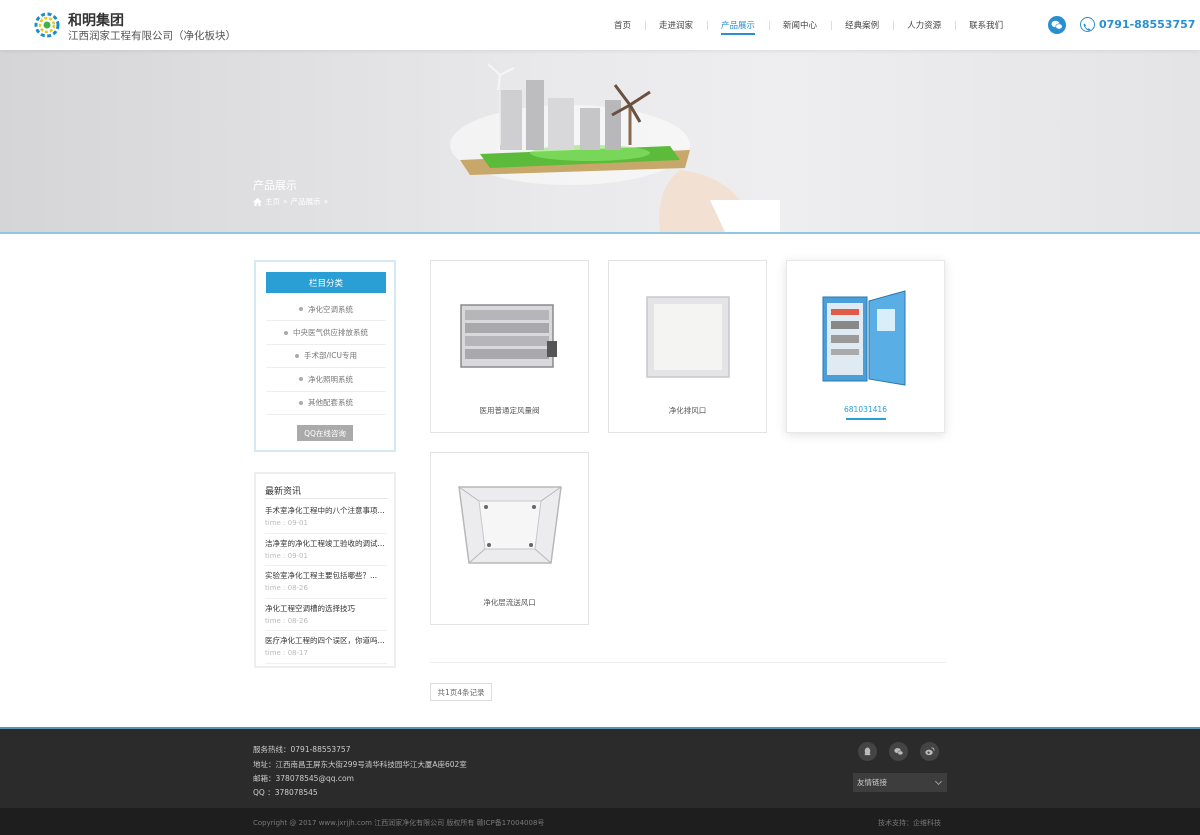  I want to click on product-image-exhaust-vent, so click(687, 331).